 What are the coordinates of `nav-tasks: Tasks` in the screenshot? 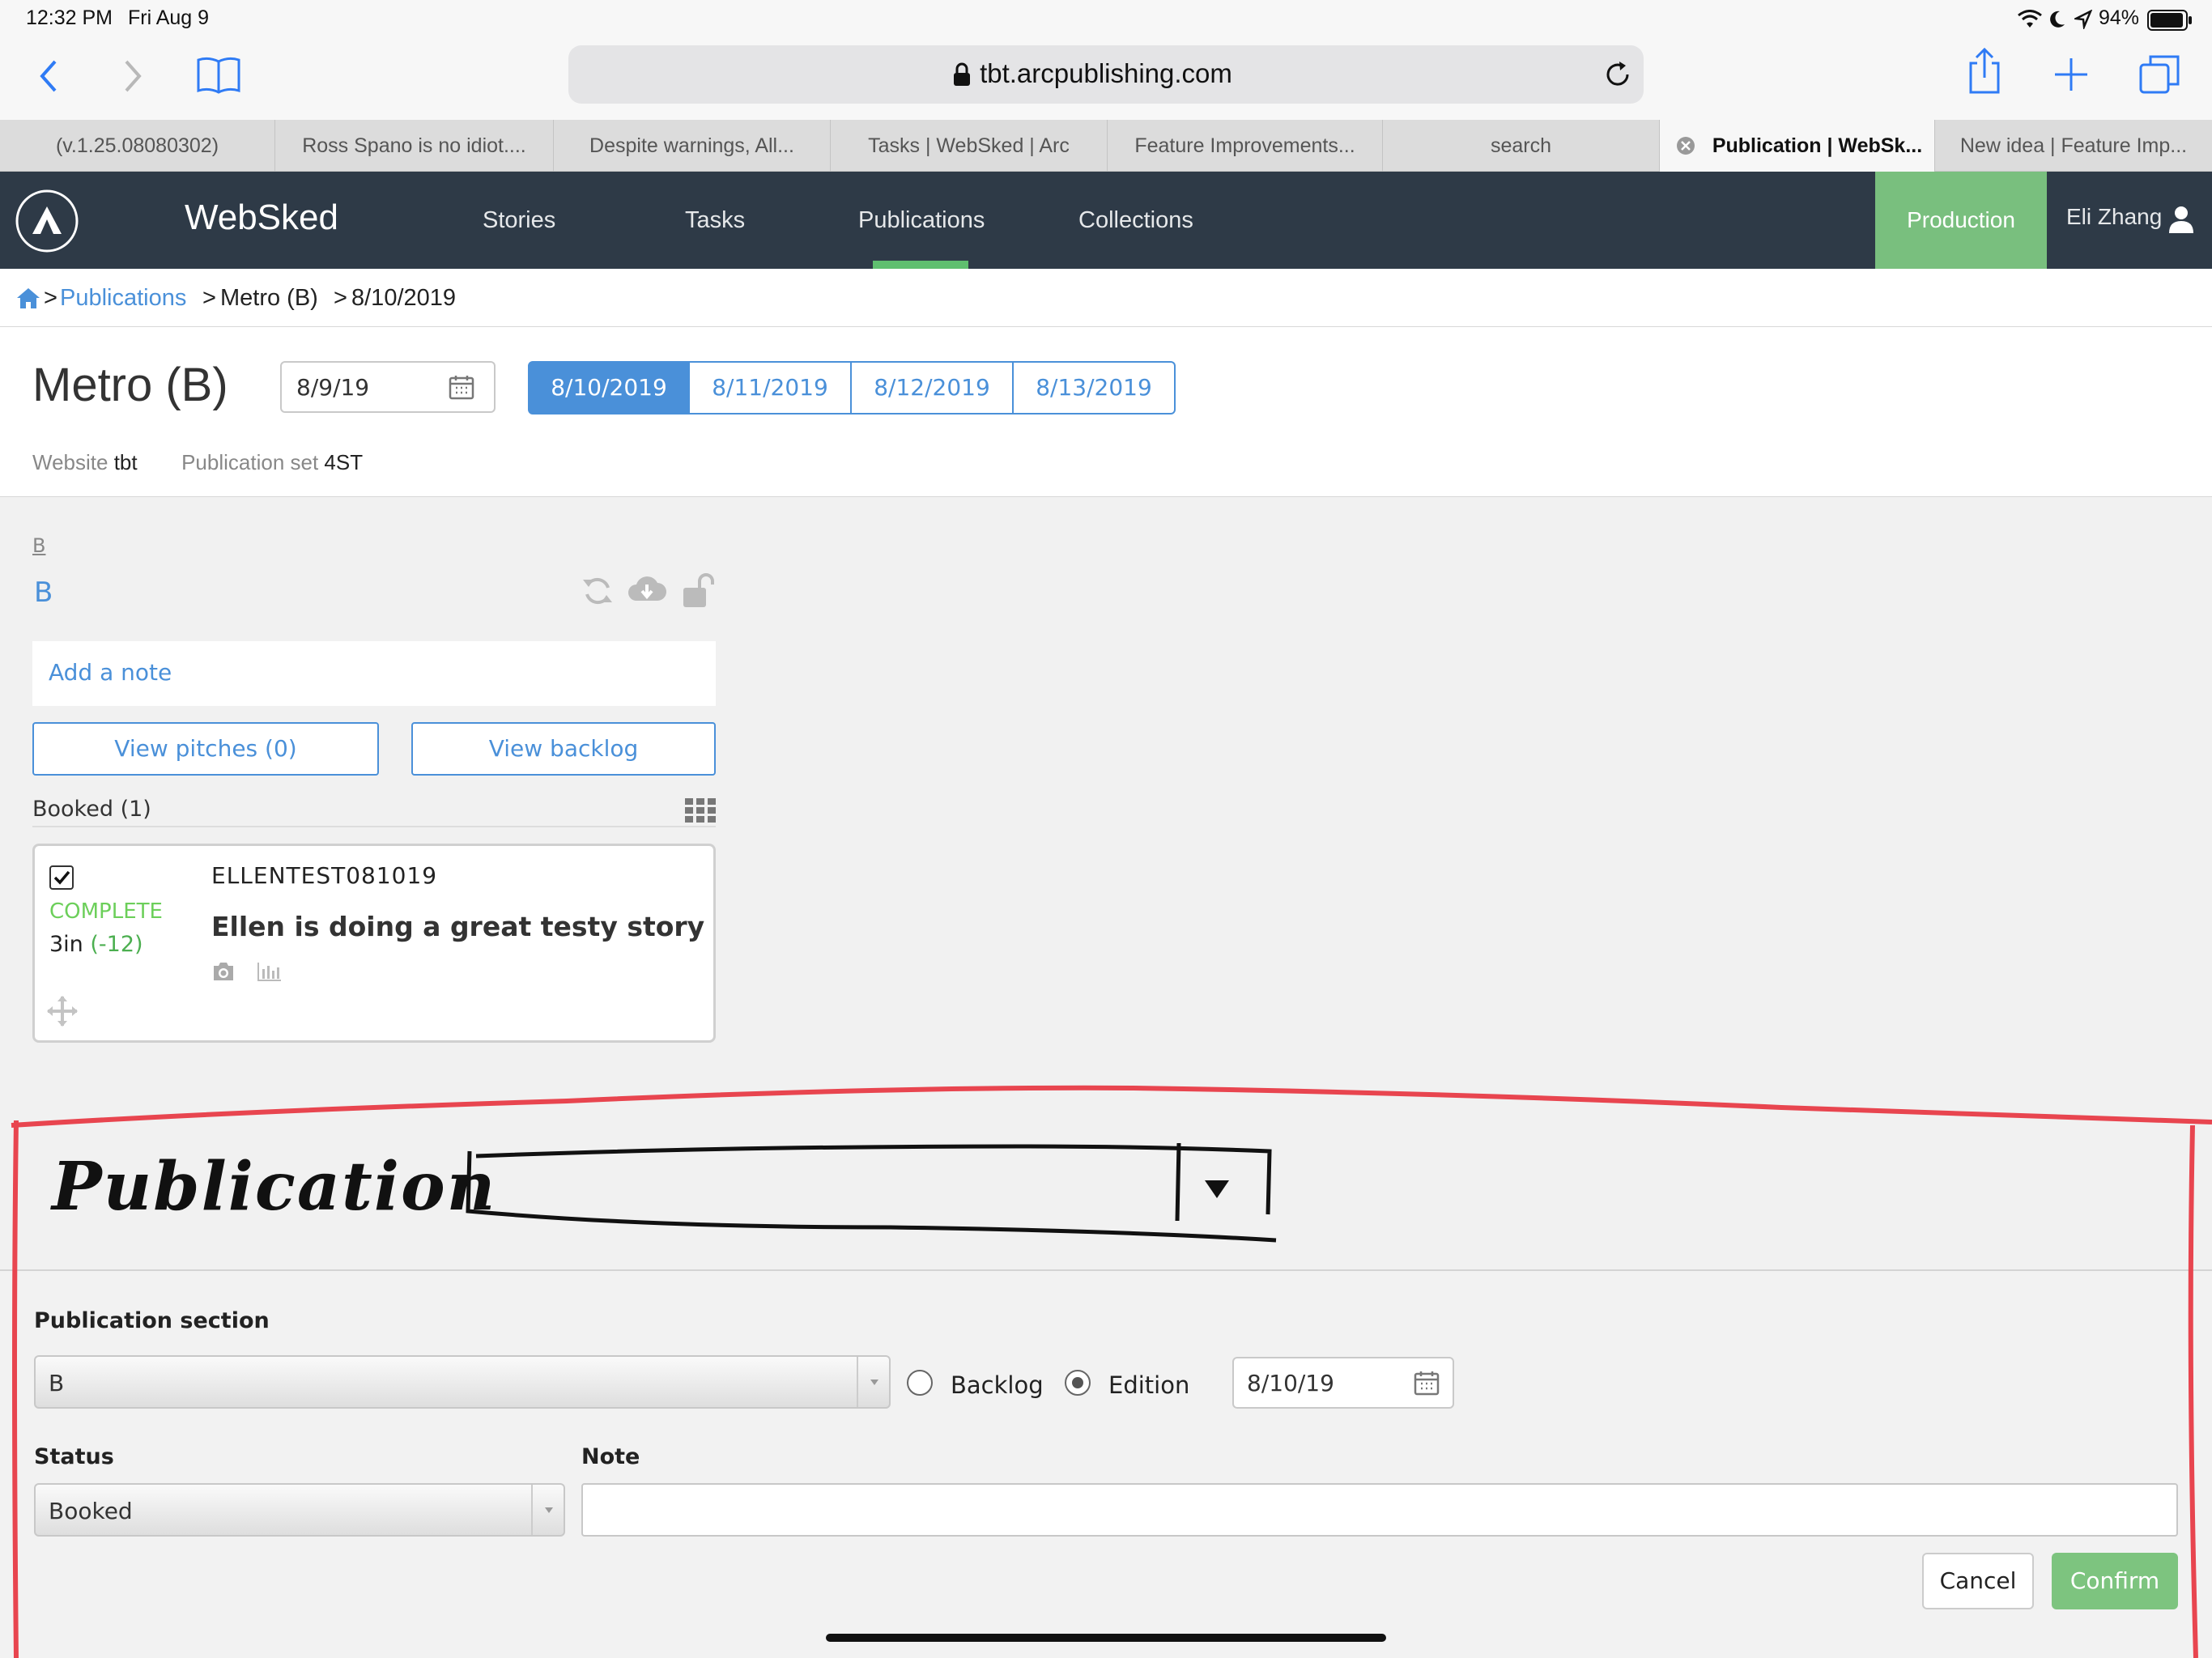 It's located at (715, 220).